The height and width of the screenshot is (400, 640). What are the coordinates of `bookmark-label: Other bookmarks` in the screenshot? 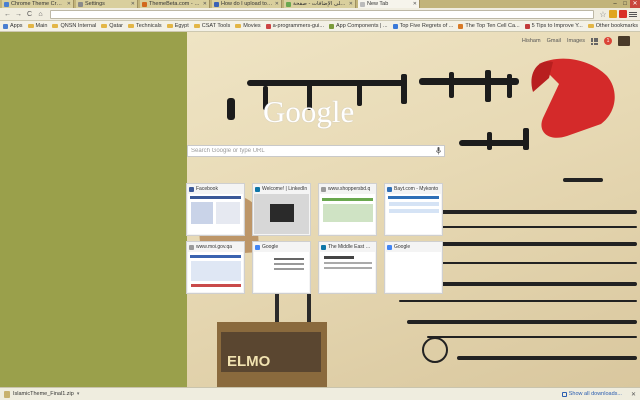 It's located at (616, 26).